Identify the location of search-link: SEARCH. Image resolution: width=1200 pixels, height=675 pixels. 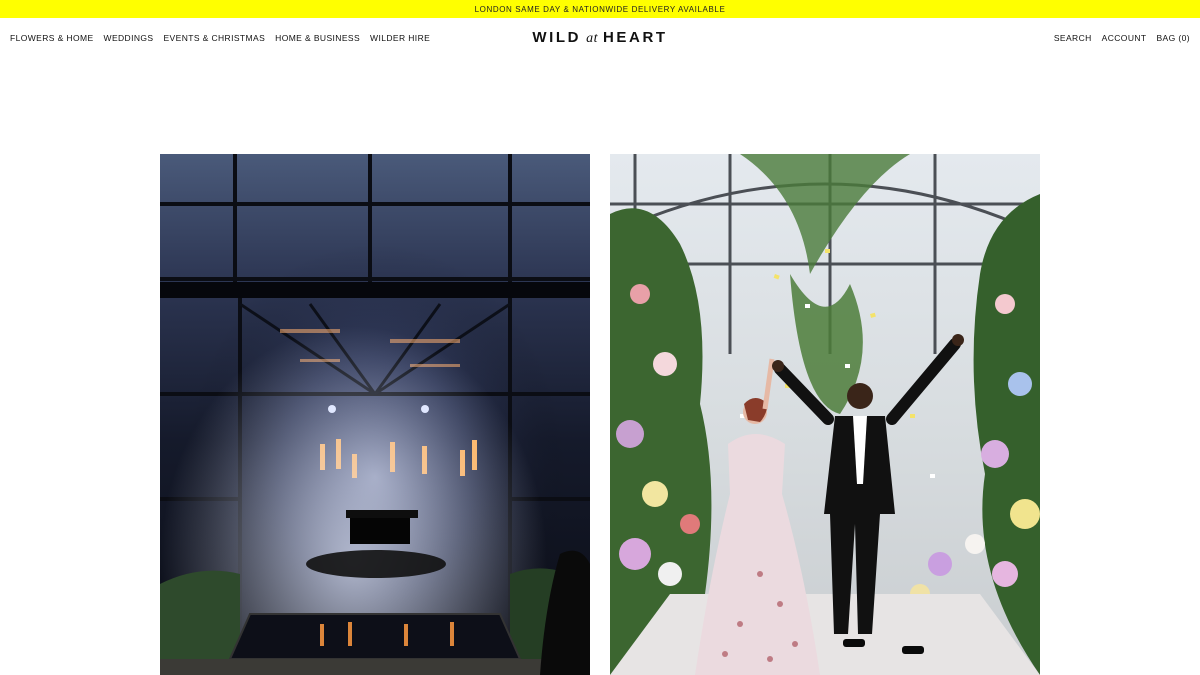
(1073, 38).